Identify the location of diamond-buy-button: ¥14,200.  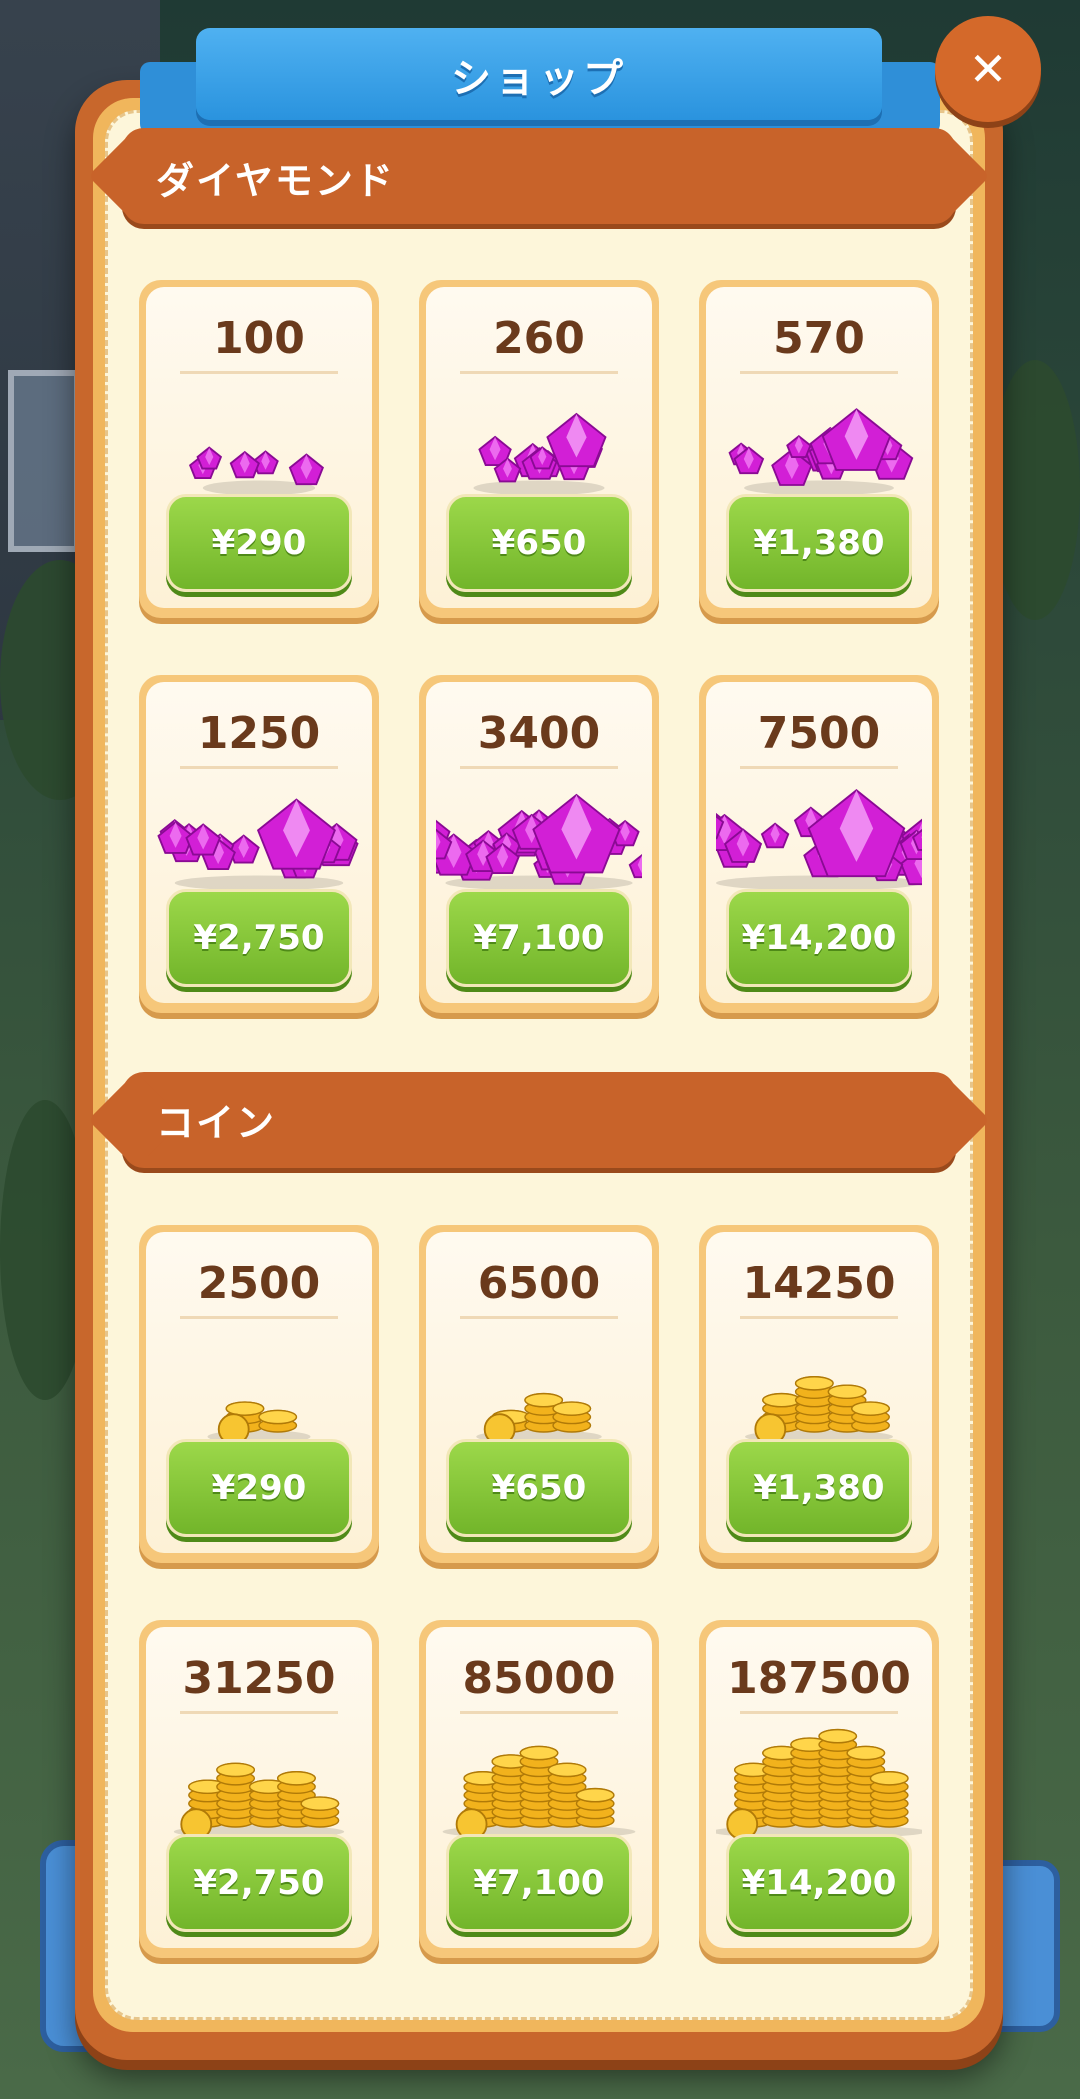
(819, 938).